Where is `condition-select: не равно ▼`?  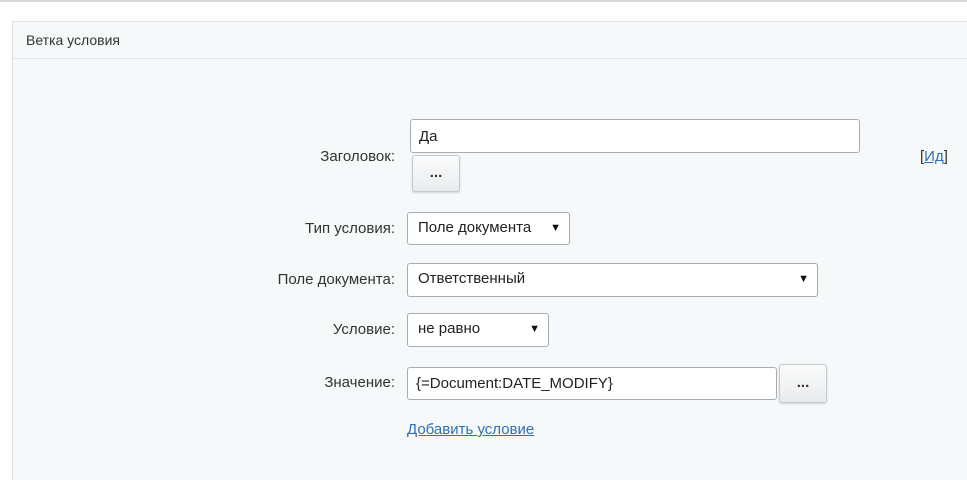 condition-select: не равно ▼ is located at coordinates (478, 330).